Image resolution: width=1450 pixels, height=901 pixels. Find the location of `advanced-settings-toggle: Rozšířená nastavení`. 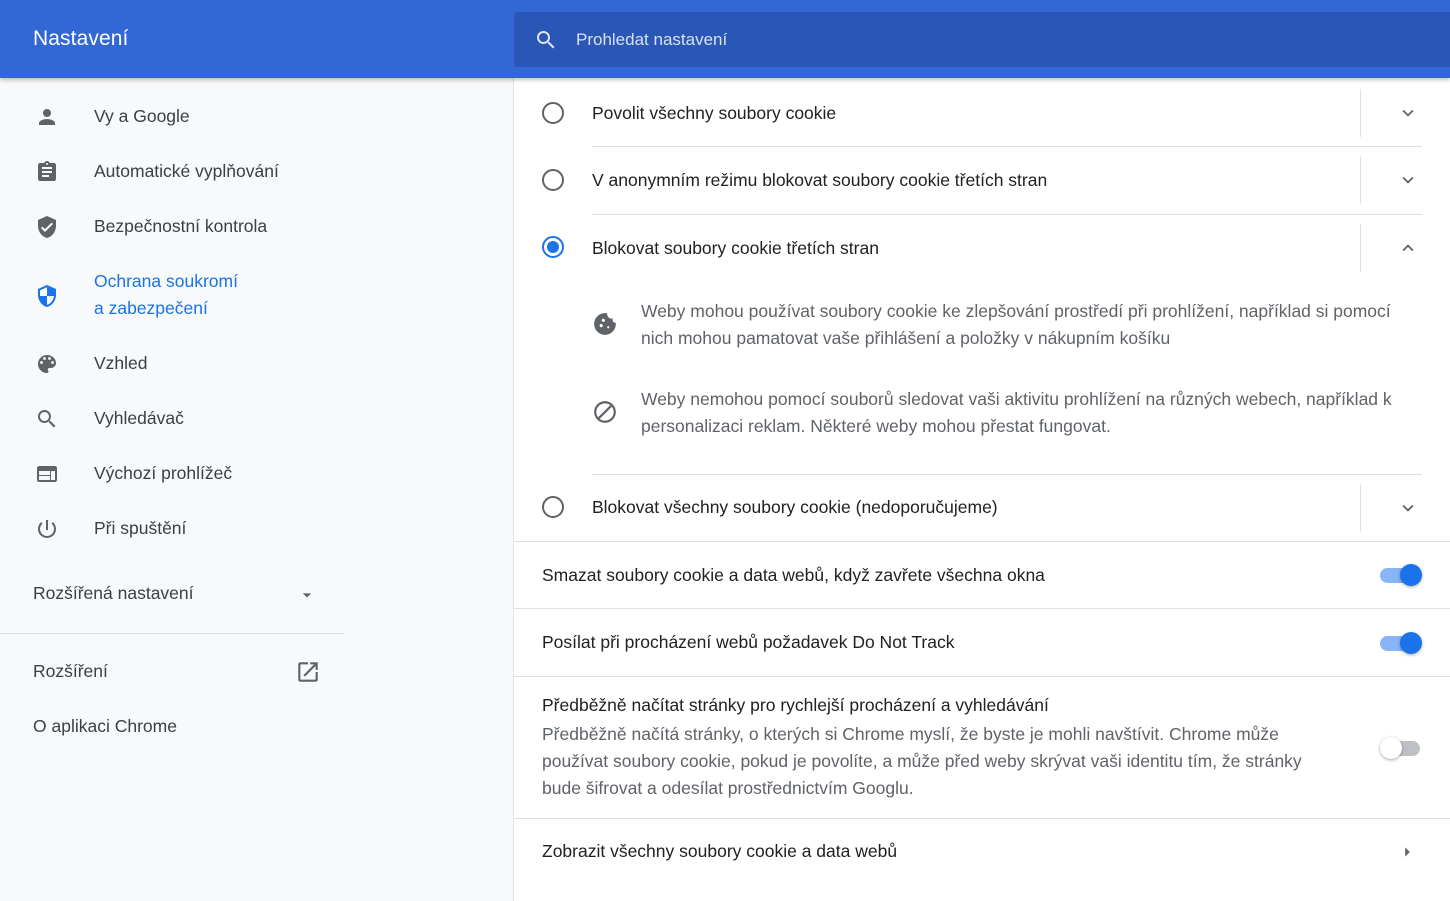

advanced-settings-toggle: Rozšířená nastavení is located at coordinates (178, 593).